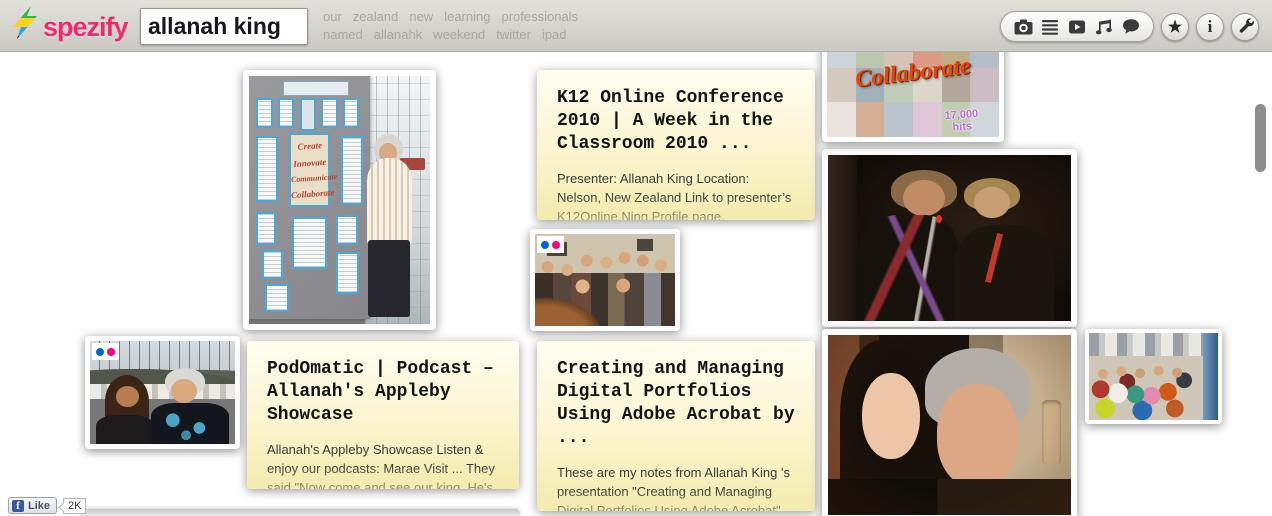 This screenshot has width=1272, height=516. I want to click on keyword-link: named, so click(343, 34).